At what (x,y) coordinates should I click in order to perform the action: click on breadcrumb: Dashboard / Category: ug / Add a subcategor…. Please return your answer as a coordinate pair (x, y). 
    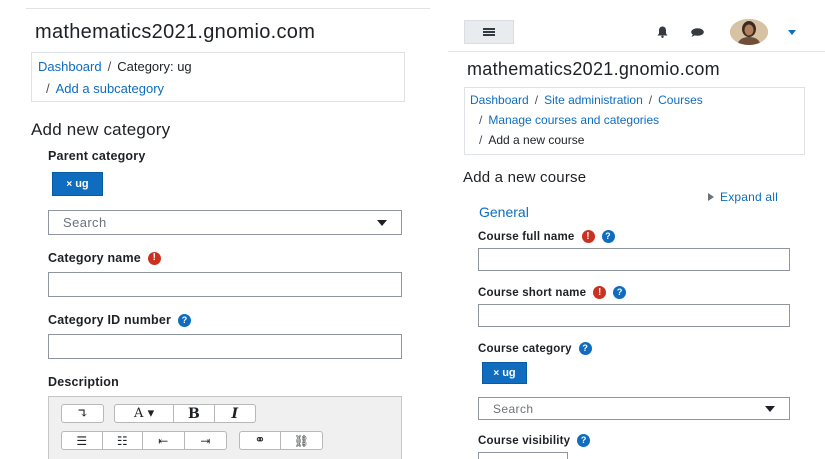
    Looking at the image, I should click on (218, 77).